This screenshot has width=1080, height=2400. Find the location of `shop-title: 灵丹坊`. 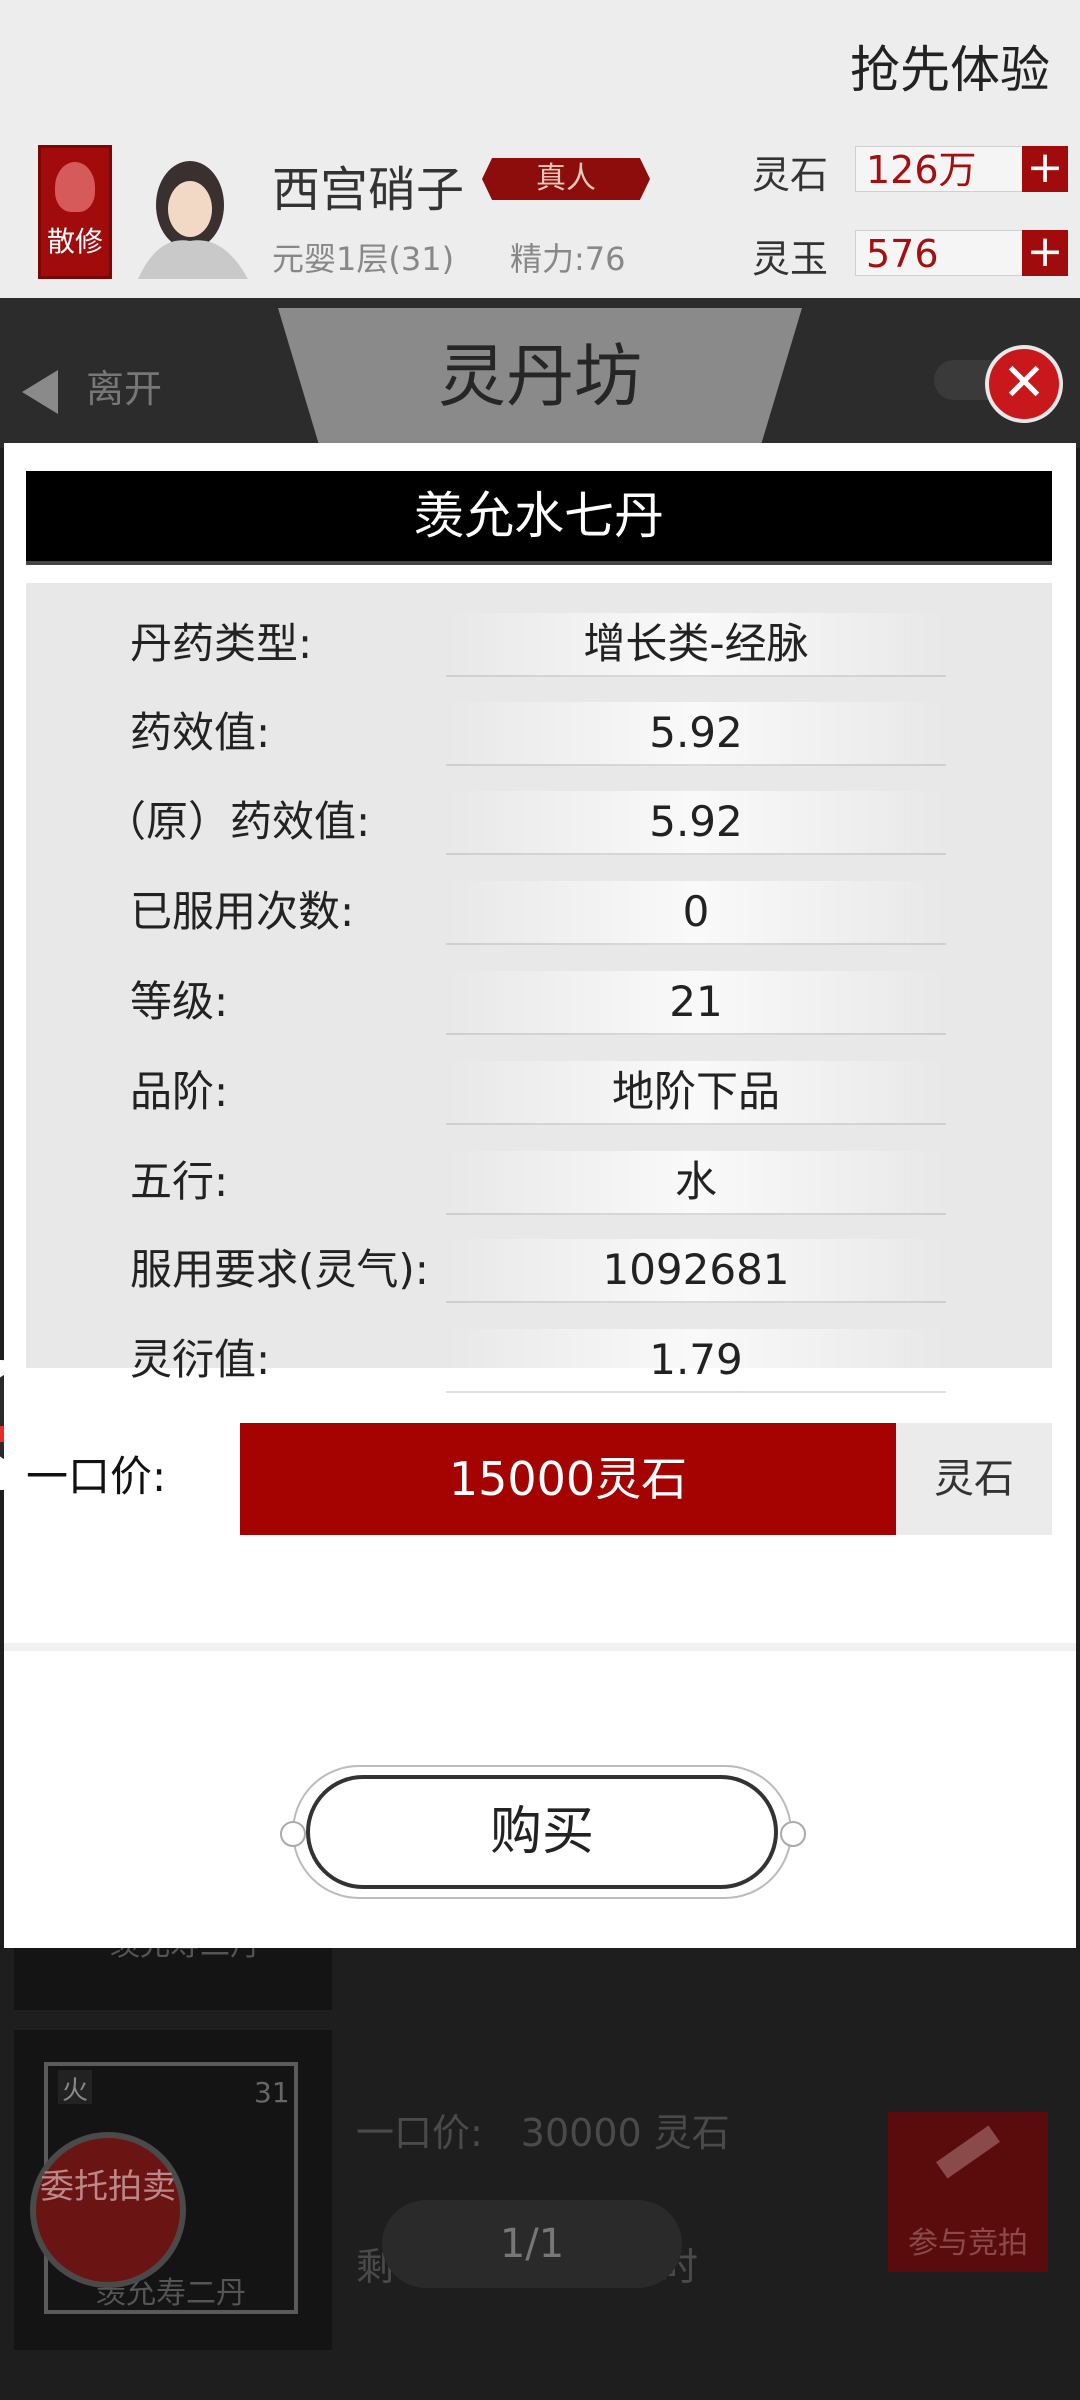

shop-title: 灵丹坊 is located at coordinates (539, 377).